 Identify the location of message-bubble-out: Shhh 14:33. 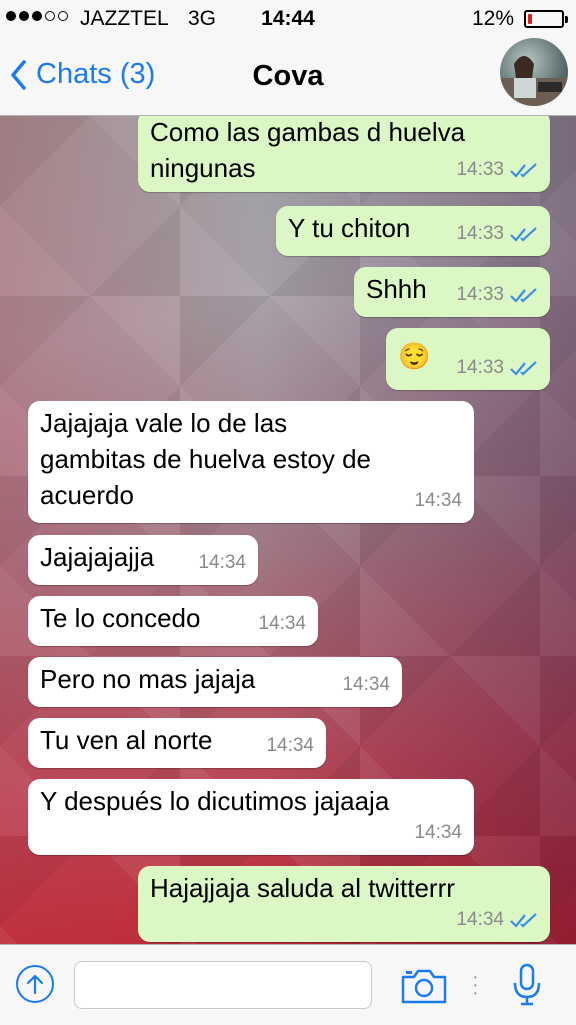
(452, 292).